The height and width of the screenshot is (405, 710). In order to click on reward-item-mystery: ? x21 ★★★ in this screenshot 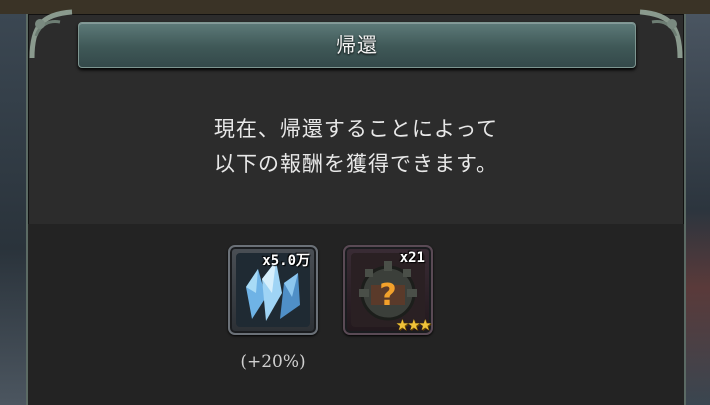, I will do `click(388, 290)`.